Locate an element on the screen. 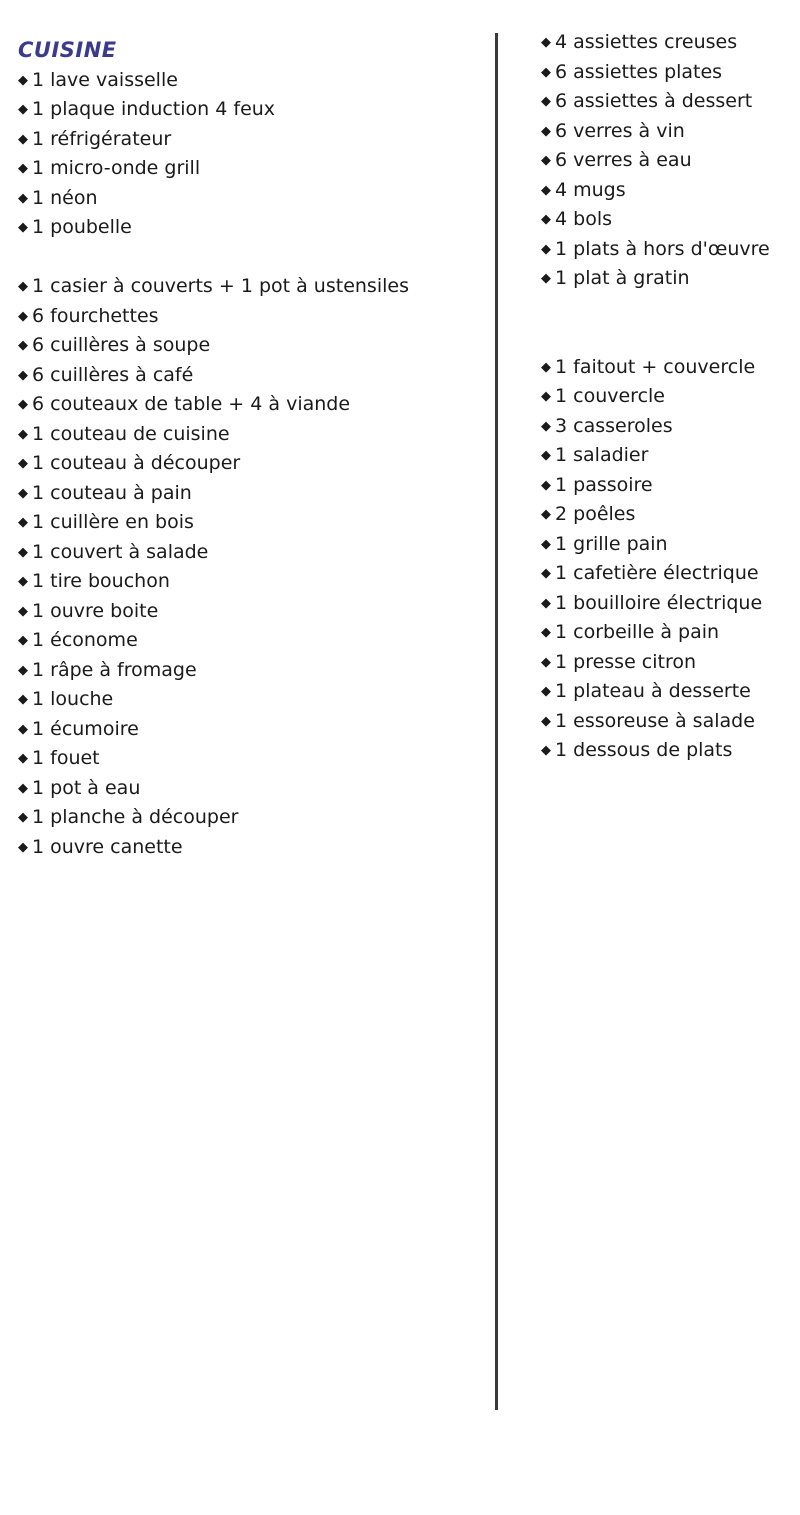 The height and width of the screenshot is (1515, 800). list-item-label: 1 corbeille à pain is located at coordinates (637, 632).